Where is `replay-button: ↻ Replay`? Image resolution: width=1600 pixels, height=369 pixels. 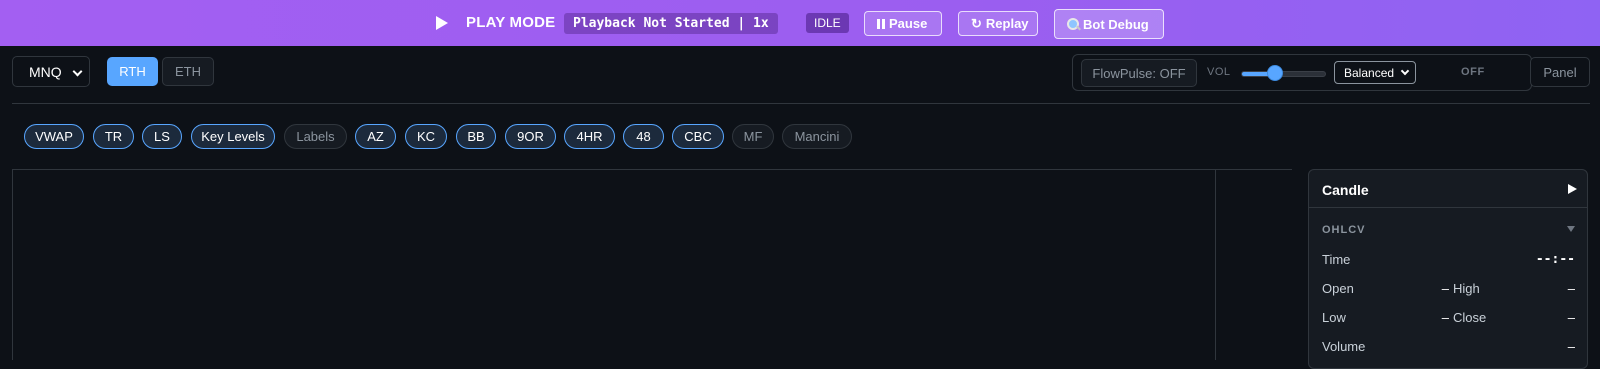
replay-button: ↻ Replay is located at coordinates (998, 23).